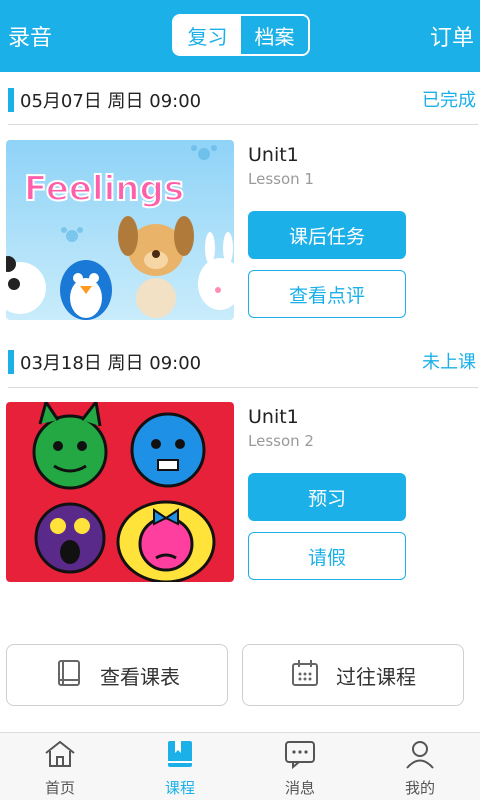  Describe the element at coordinates (30, 36) in the screenshot. I see `record-button: 录音` at that location.